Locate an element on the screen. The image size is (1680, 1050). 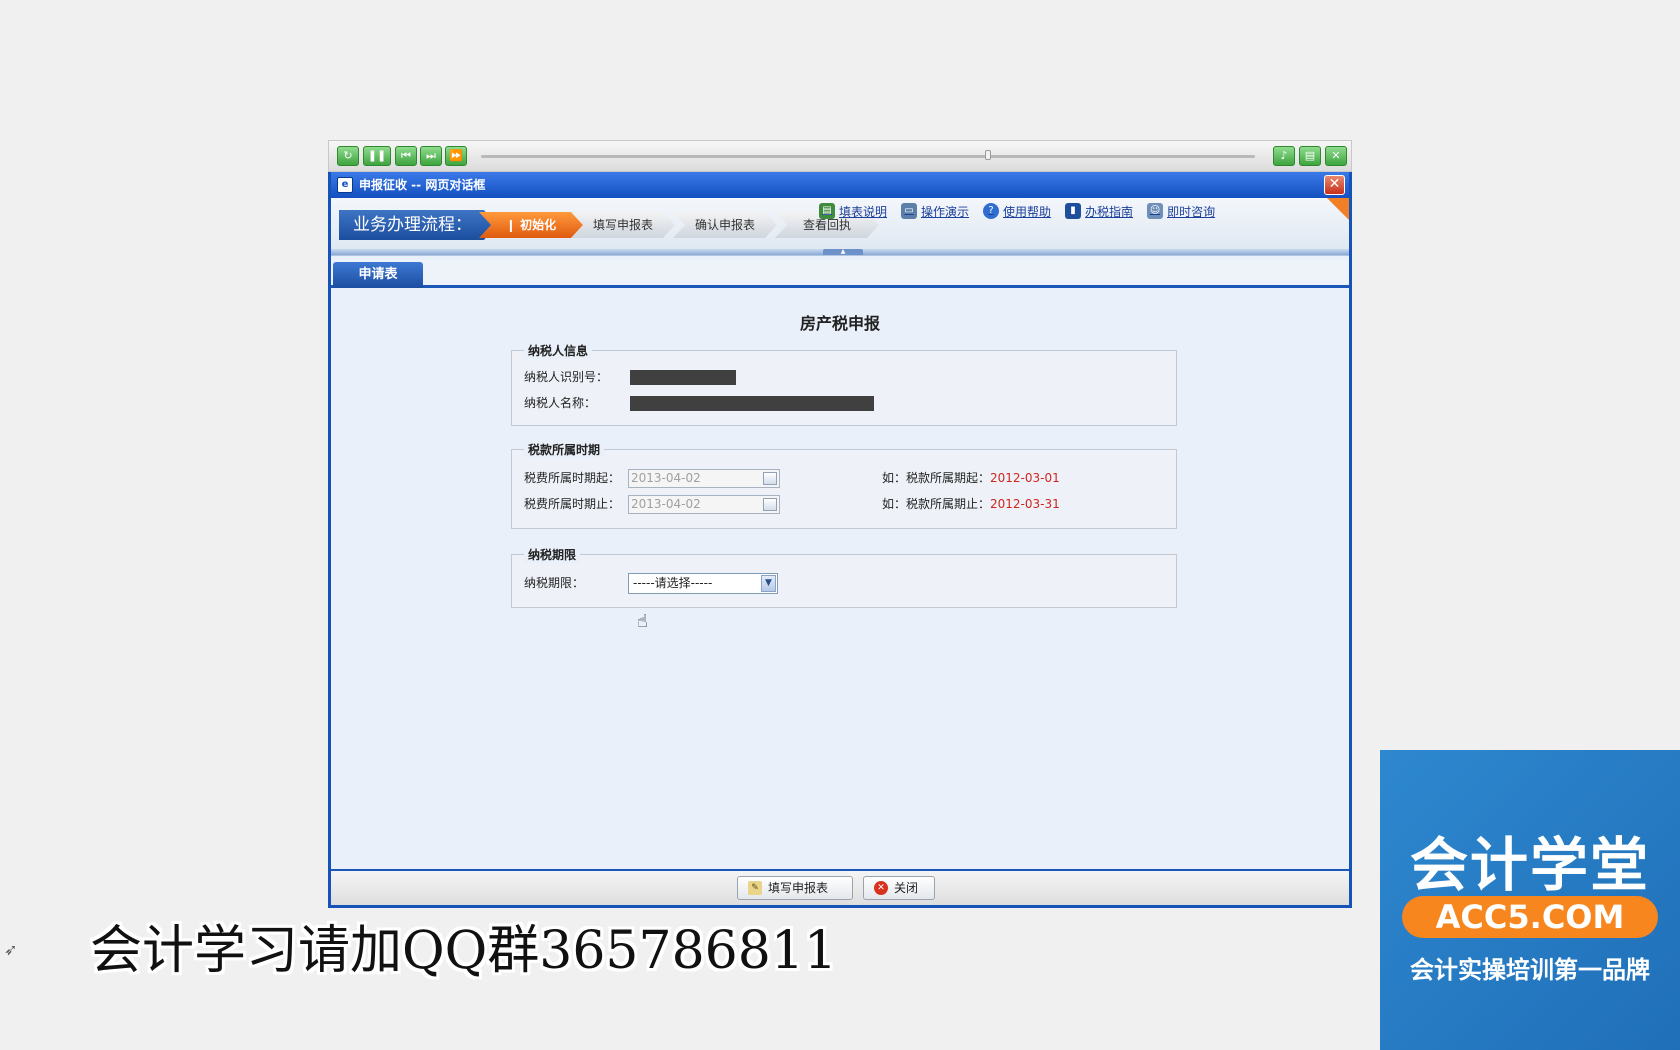
player-close-icon: ✕ is located at coordinates (1336, 156).